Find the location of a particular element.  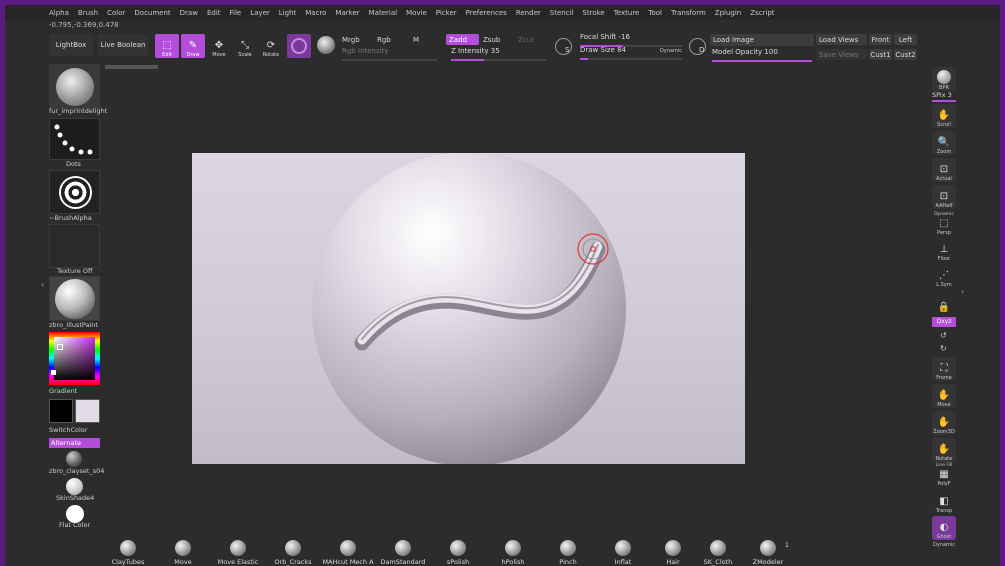

material-skinshade-icon is located at coordinates (74, 486).